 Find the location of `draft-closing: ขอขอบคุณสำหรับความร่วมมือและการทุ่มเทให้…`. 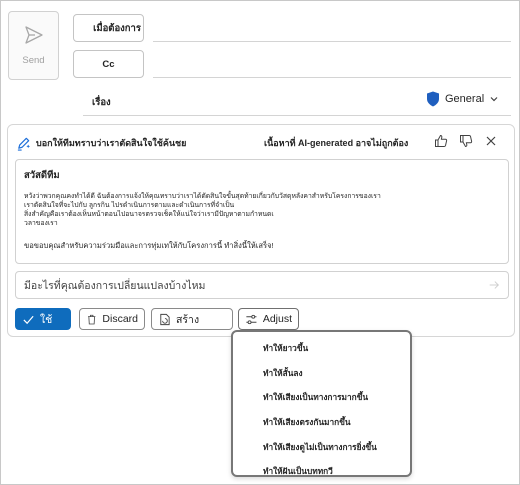

draft-closing: ขอขอบคุณสำหรับความร่วมมือและการทุ่มเทให้… is located at coordinates (149, 245).